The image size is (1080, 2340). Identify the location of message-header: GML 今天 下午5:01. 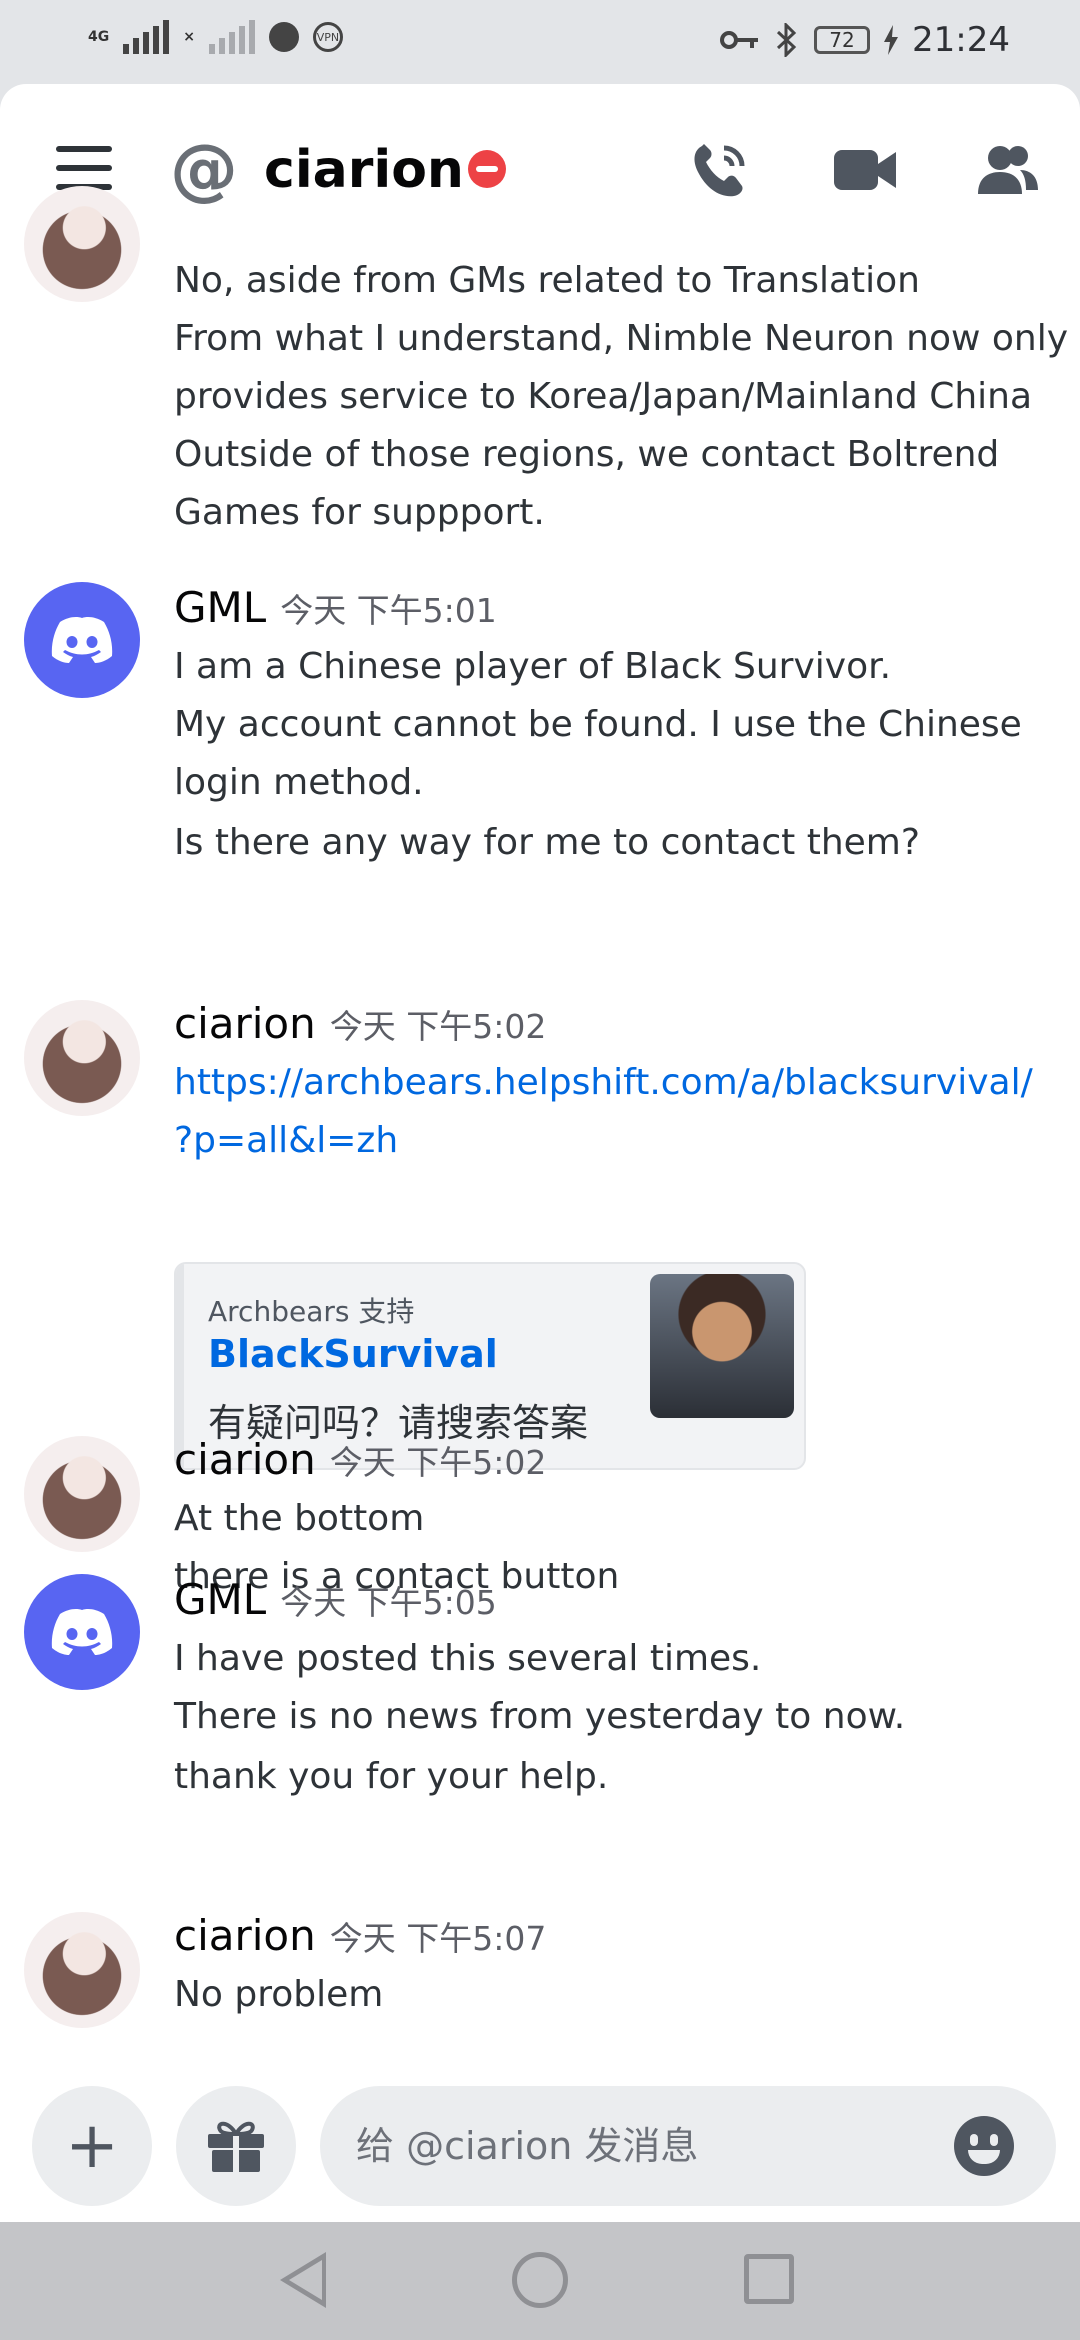
(335, 609).